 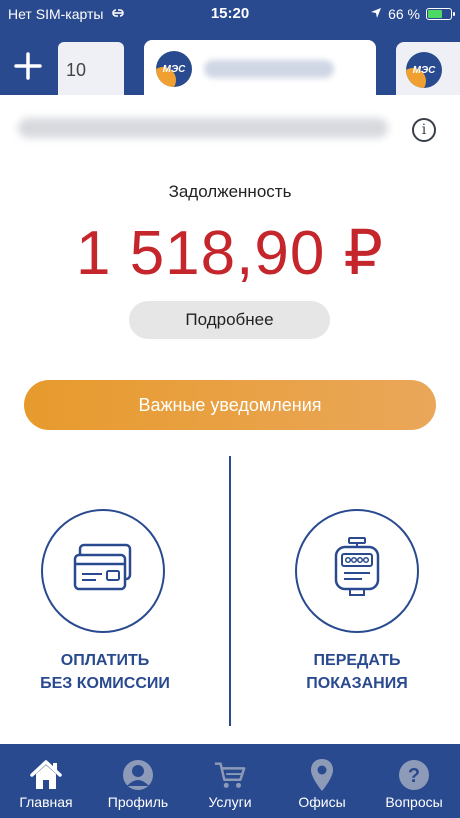 What do you see at coordinates (322, 775) in the screenshot?
I see `location-pin-icon` at bounding box center [322, 775].